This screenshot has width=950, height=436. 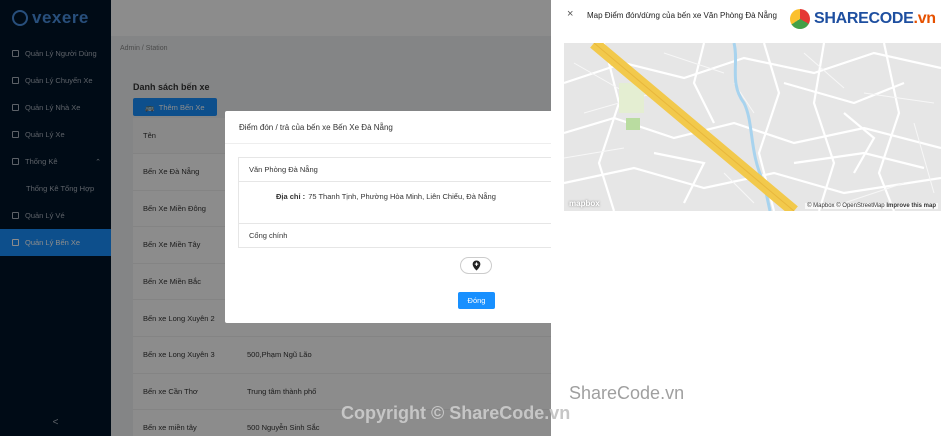 What do you see at coordinates (627, 393) in the screenshot?
I see `watermark-text: ShareCode.vn` at bounding box center [627, 393].